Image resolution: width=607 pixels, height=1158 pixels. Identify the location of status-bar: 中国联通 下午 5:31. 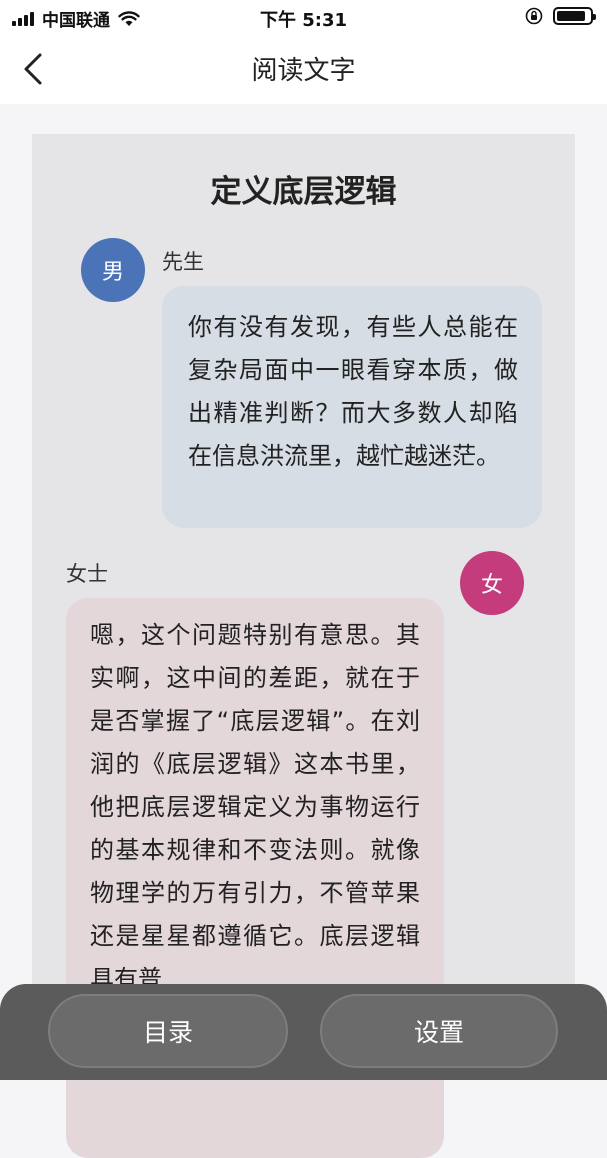
(303, 17).